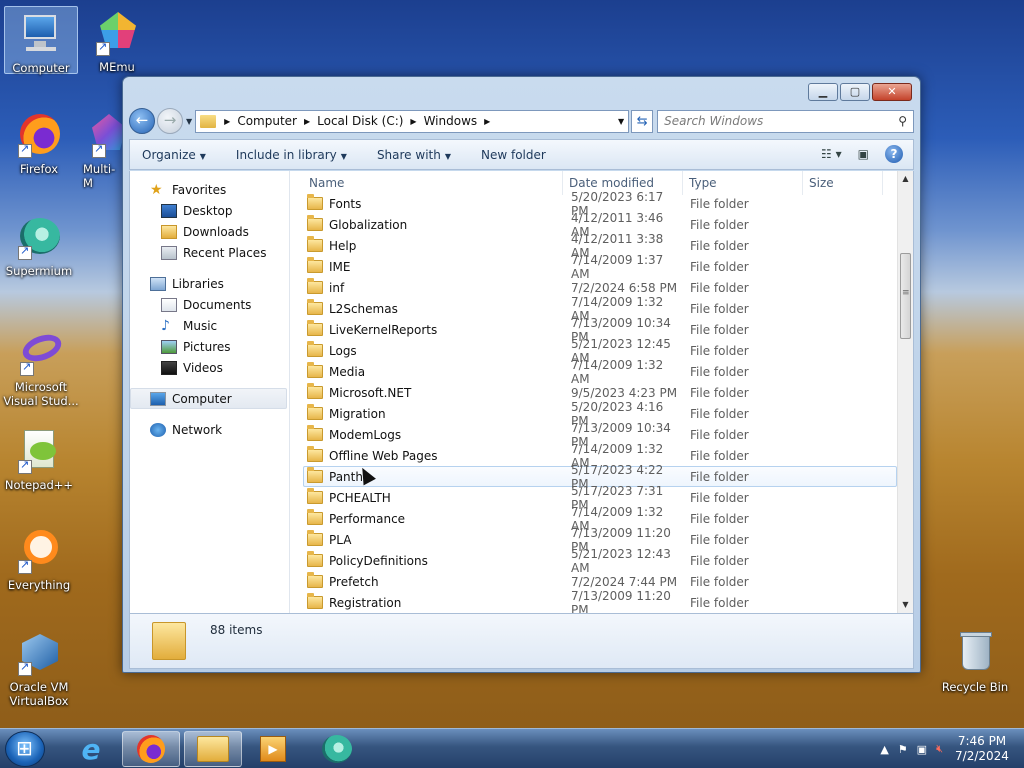 Image resolution: width=1024 pixels, height=768 pixels. What do you see at coordinates (363, 308) in the screenshot?
I see `file-name: L2Schemas` at bounding box center [363, 308].